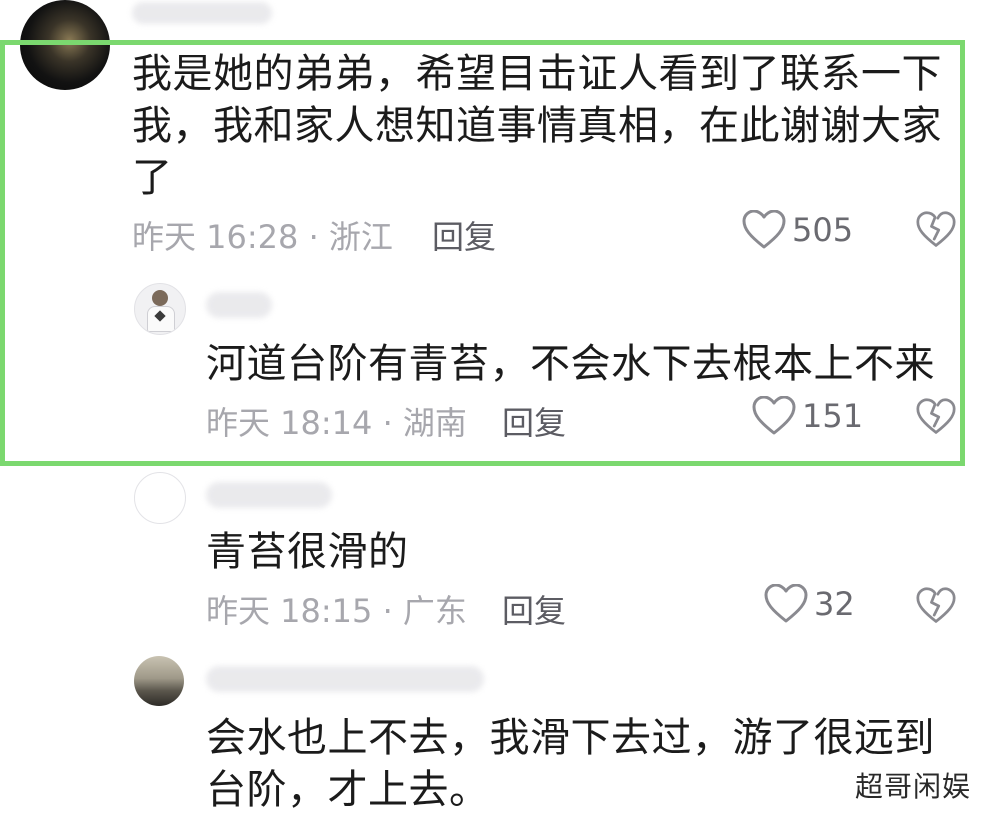 This screenshot has width=985, height=817. Describe the element at coordinates (809, 604) in the screenshot. I see `like-button: 32` at that location.